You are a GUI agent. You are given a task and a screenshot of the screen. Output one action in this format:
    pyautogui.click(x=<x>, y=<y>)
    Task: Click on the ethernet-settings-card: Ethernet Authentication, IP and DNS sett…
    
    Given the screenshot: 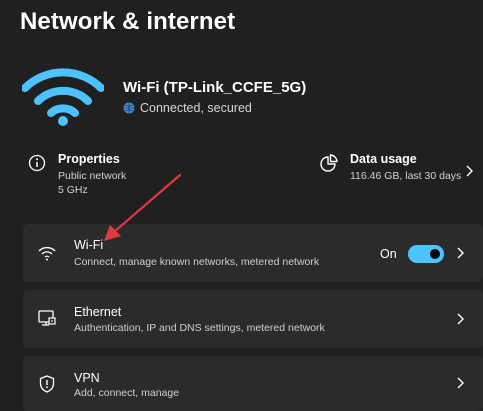 What is the action you would take?
    pyautogui.click(x=253, y=319)
    